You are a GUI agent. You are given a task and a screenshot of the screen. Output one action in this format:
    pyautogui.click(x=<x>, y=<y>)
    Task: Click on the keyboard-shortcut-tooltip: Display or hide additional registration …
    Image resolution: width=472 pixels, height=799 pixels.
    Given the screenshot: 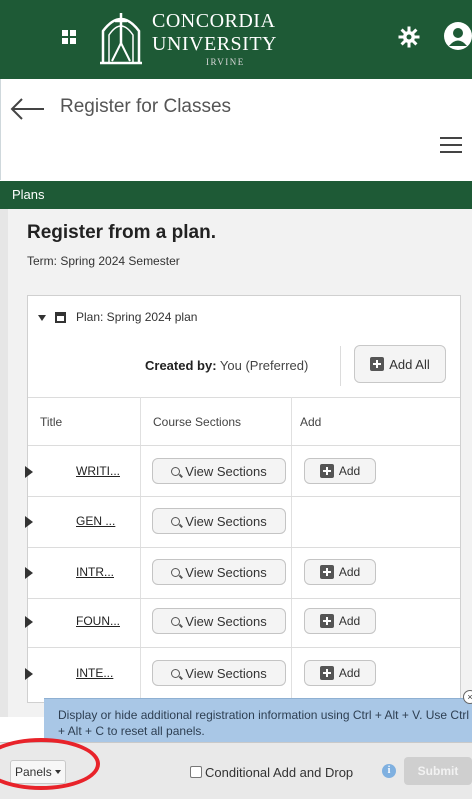 What is the action you would take?
    pyautogui.click(x=258, y=720)
    